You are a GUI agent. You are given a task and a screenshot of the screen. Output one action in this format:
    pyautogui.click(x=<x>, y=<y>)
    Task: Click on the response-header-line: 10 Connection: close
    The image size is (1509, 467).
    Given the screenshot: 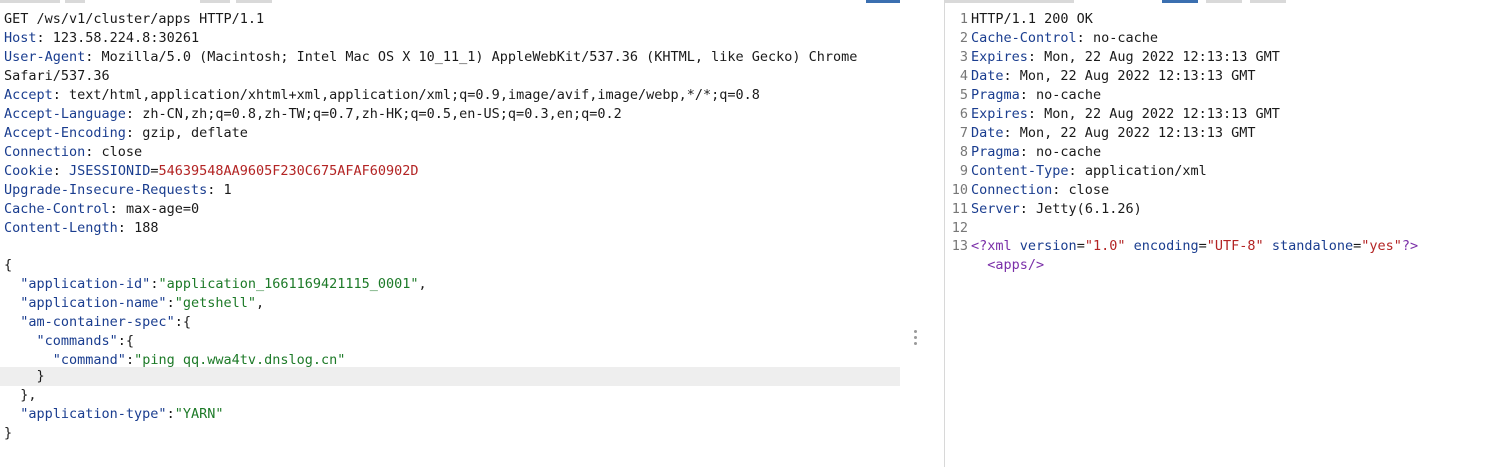 What is the action you would take?
    pyautogui.click(x=1030, y=190)
    